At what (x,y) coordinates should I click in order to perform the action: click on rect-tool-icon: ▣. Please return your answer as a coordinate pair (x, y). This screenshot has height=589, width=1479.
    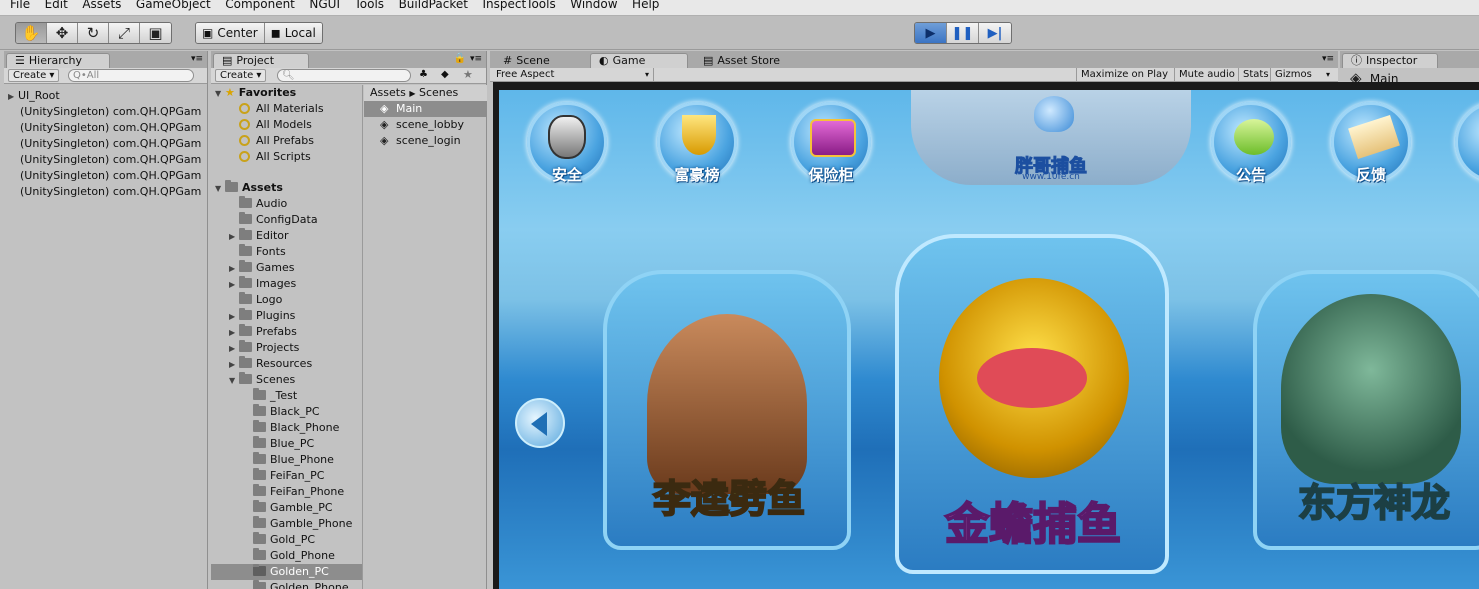
    Looking at the image, I should click on (155, 33).